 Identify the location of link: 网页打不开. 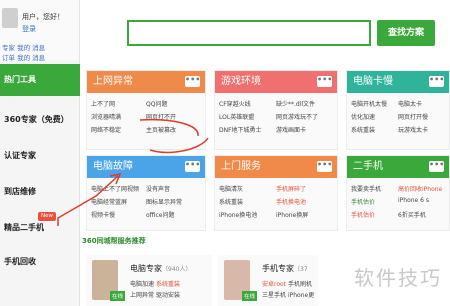
(173, 116).